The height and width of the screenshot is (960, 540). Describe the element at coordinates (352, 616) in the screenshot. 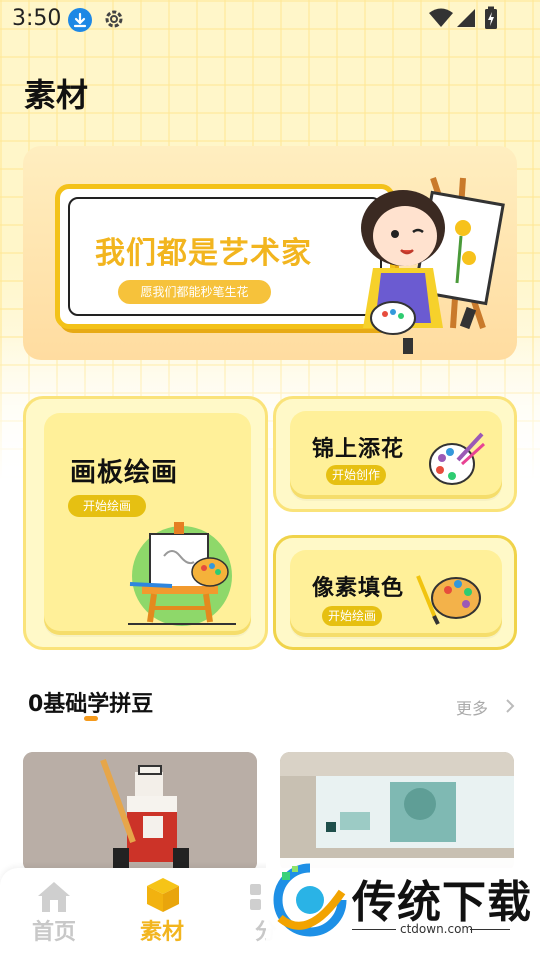

I see `pixel-fill-start-button: 开始绘画` at that location.